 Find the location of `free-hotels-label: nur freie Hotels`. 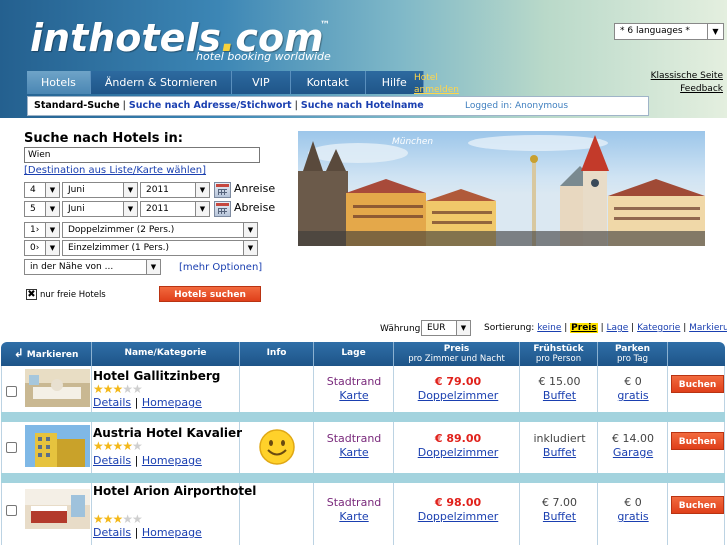

free-hotels-label: nur freie Hotels is located at coordinates (73, 295).